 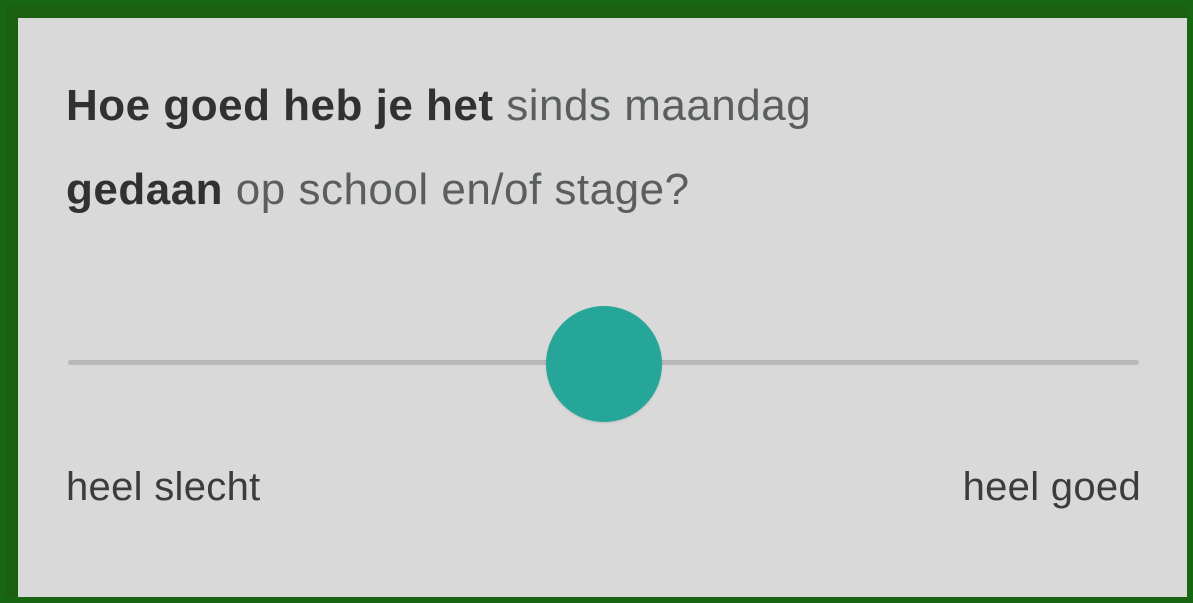 I want to click on question-part-4: op school en/of stage?, so click(x=456, y=189).